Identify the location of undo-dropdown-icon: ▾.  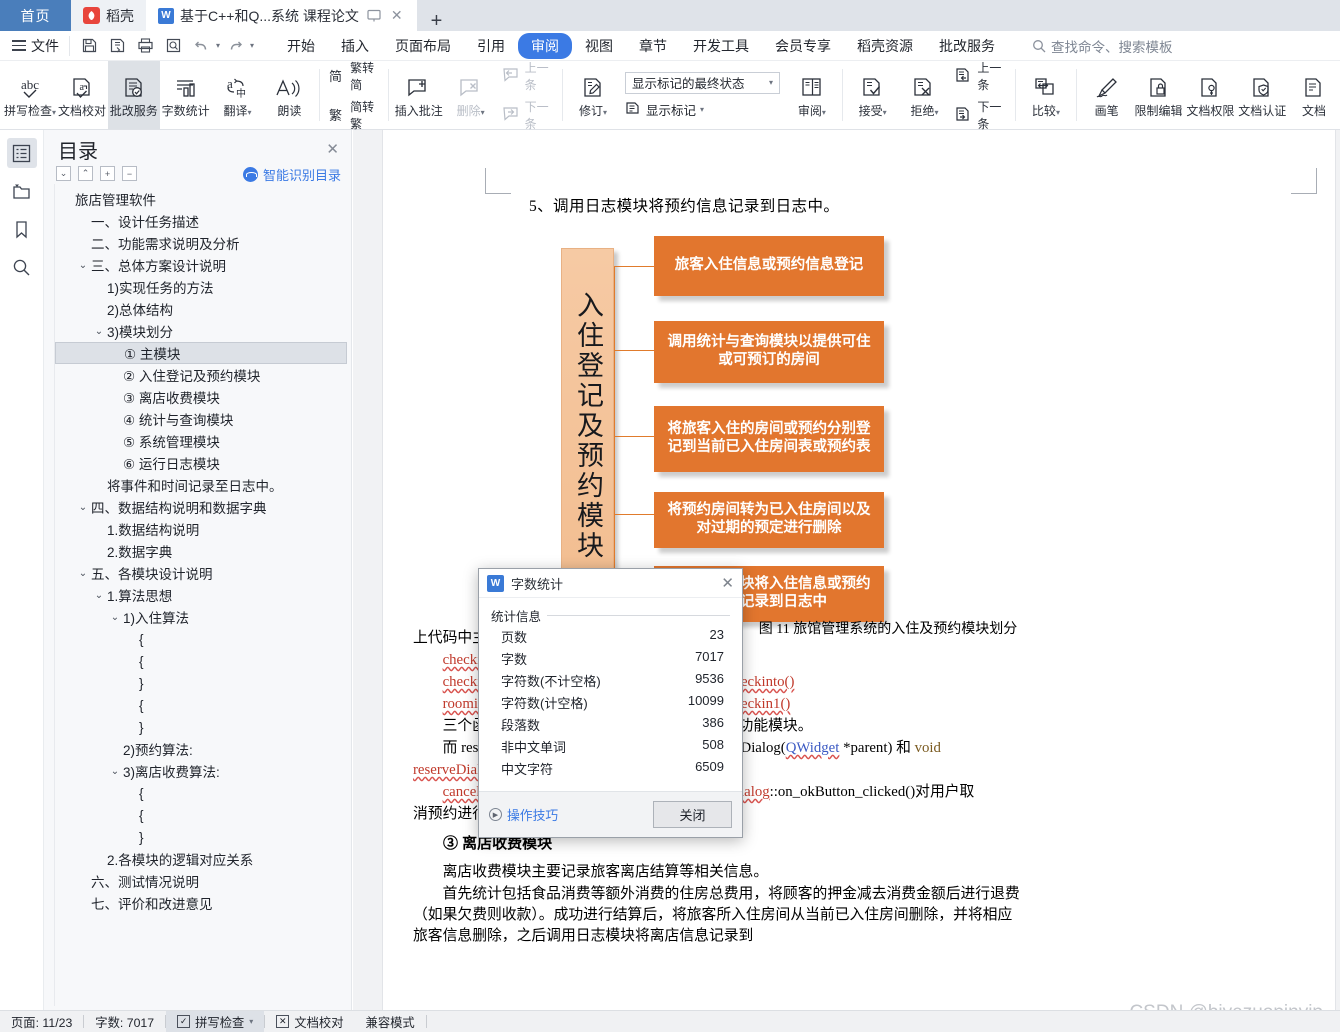
(218, 45).